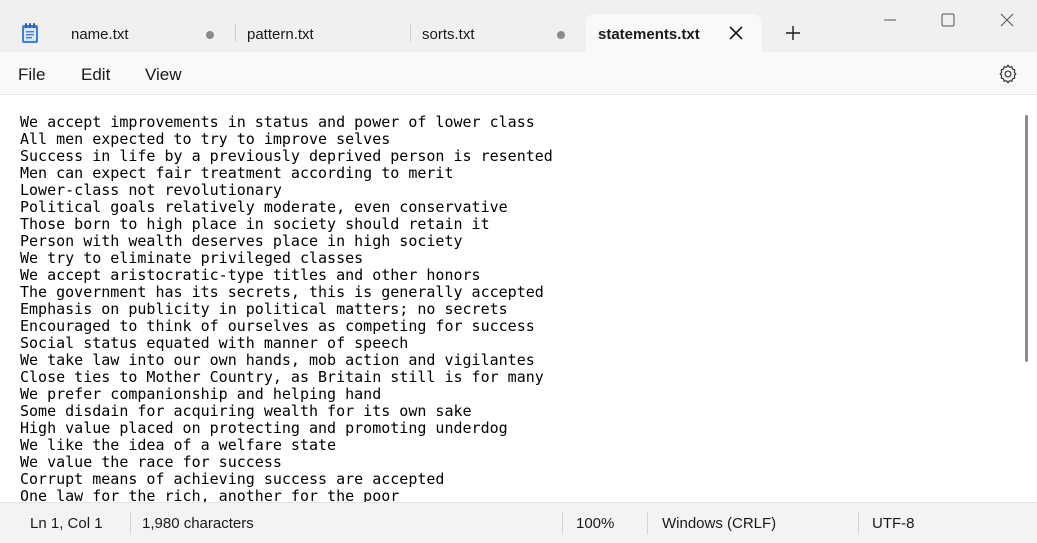  What do you see at coordinates (163, 75) in the screenshot?
I see `menu-view: View` at bounding box center [163, 75].